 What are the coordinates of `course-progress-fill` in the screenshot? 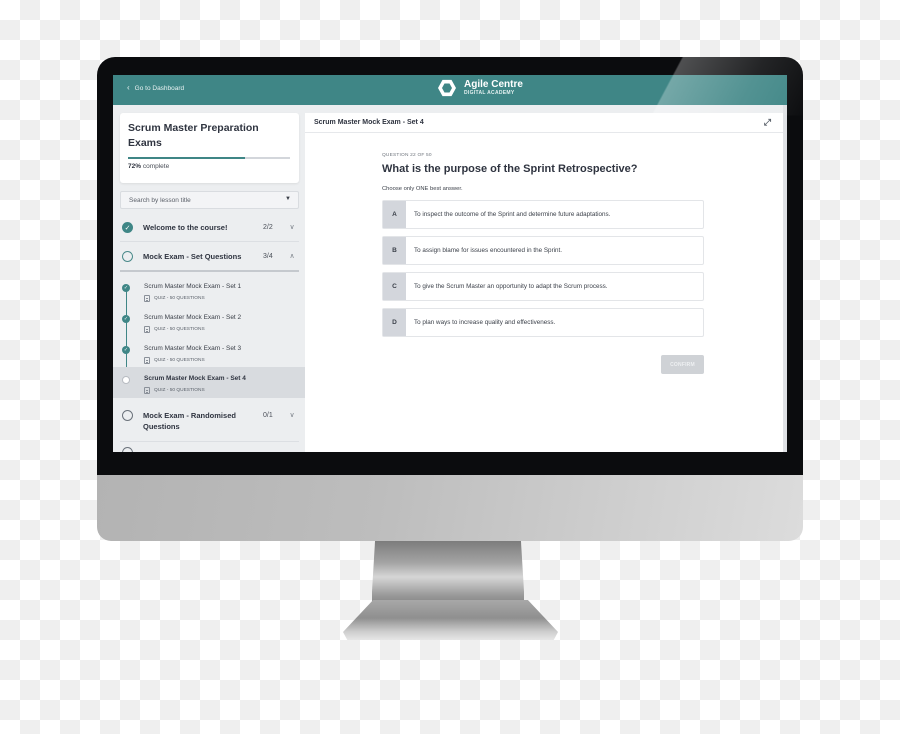 It's located at (186, 158).